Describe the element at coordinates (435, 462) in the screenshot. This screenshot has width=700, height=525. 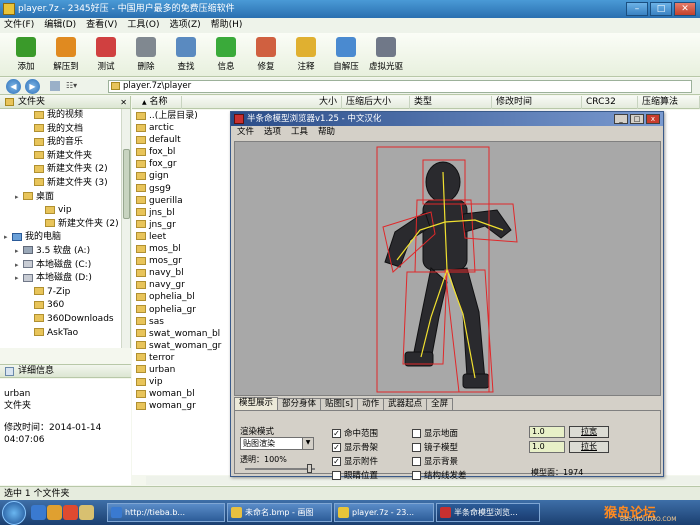
I see `checkbox-background: 显示背景` at that location.